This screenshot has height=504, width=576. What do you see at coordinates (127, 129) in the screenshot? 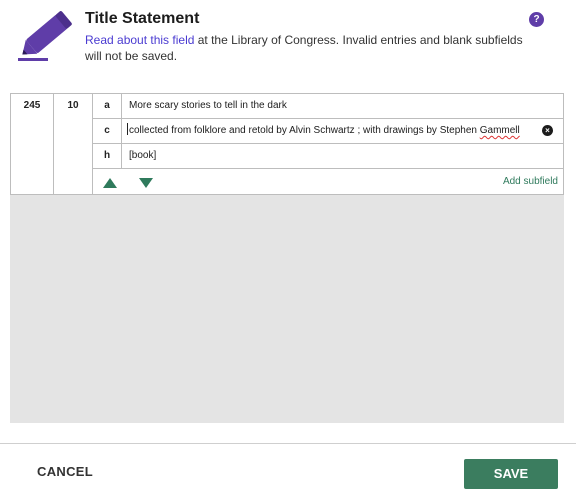
I see `text-caret` at bounding box center [127, 129].